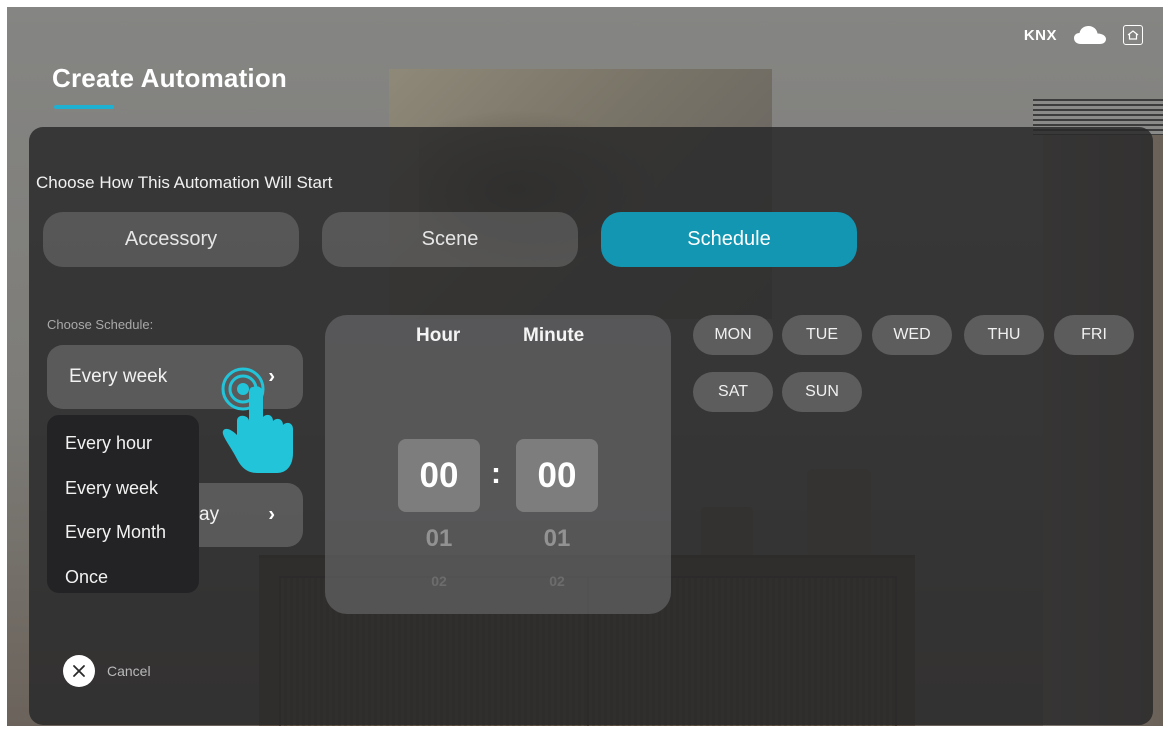 The height and width of the screenshot is (733, 1170). I want to click on page-title: Create Automation, so click(170, 78).